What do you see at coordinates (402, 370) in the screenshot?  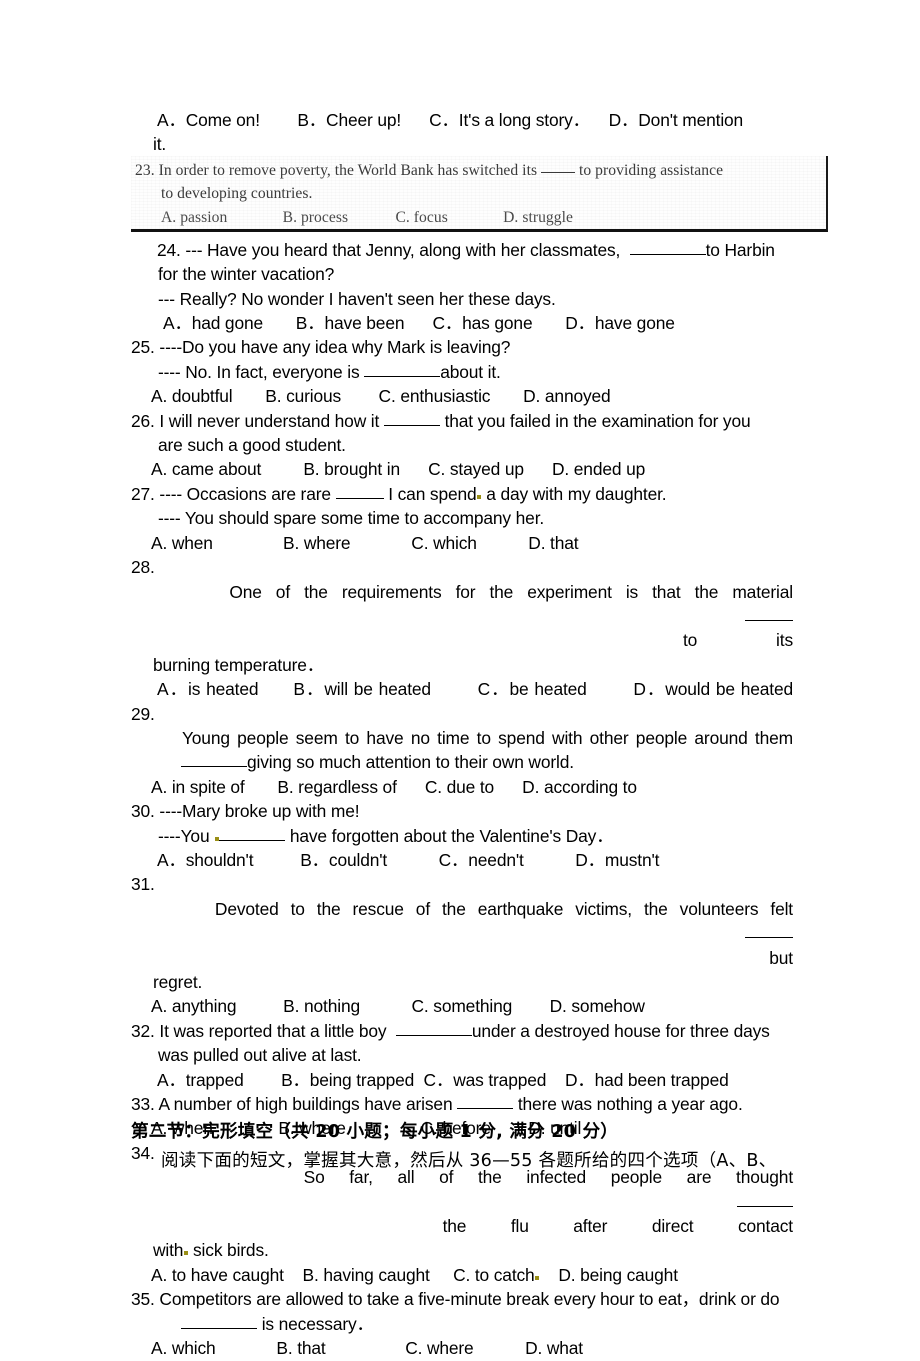 I see `question-25-blank` at bounding box center [402, 370].